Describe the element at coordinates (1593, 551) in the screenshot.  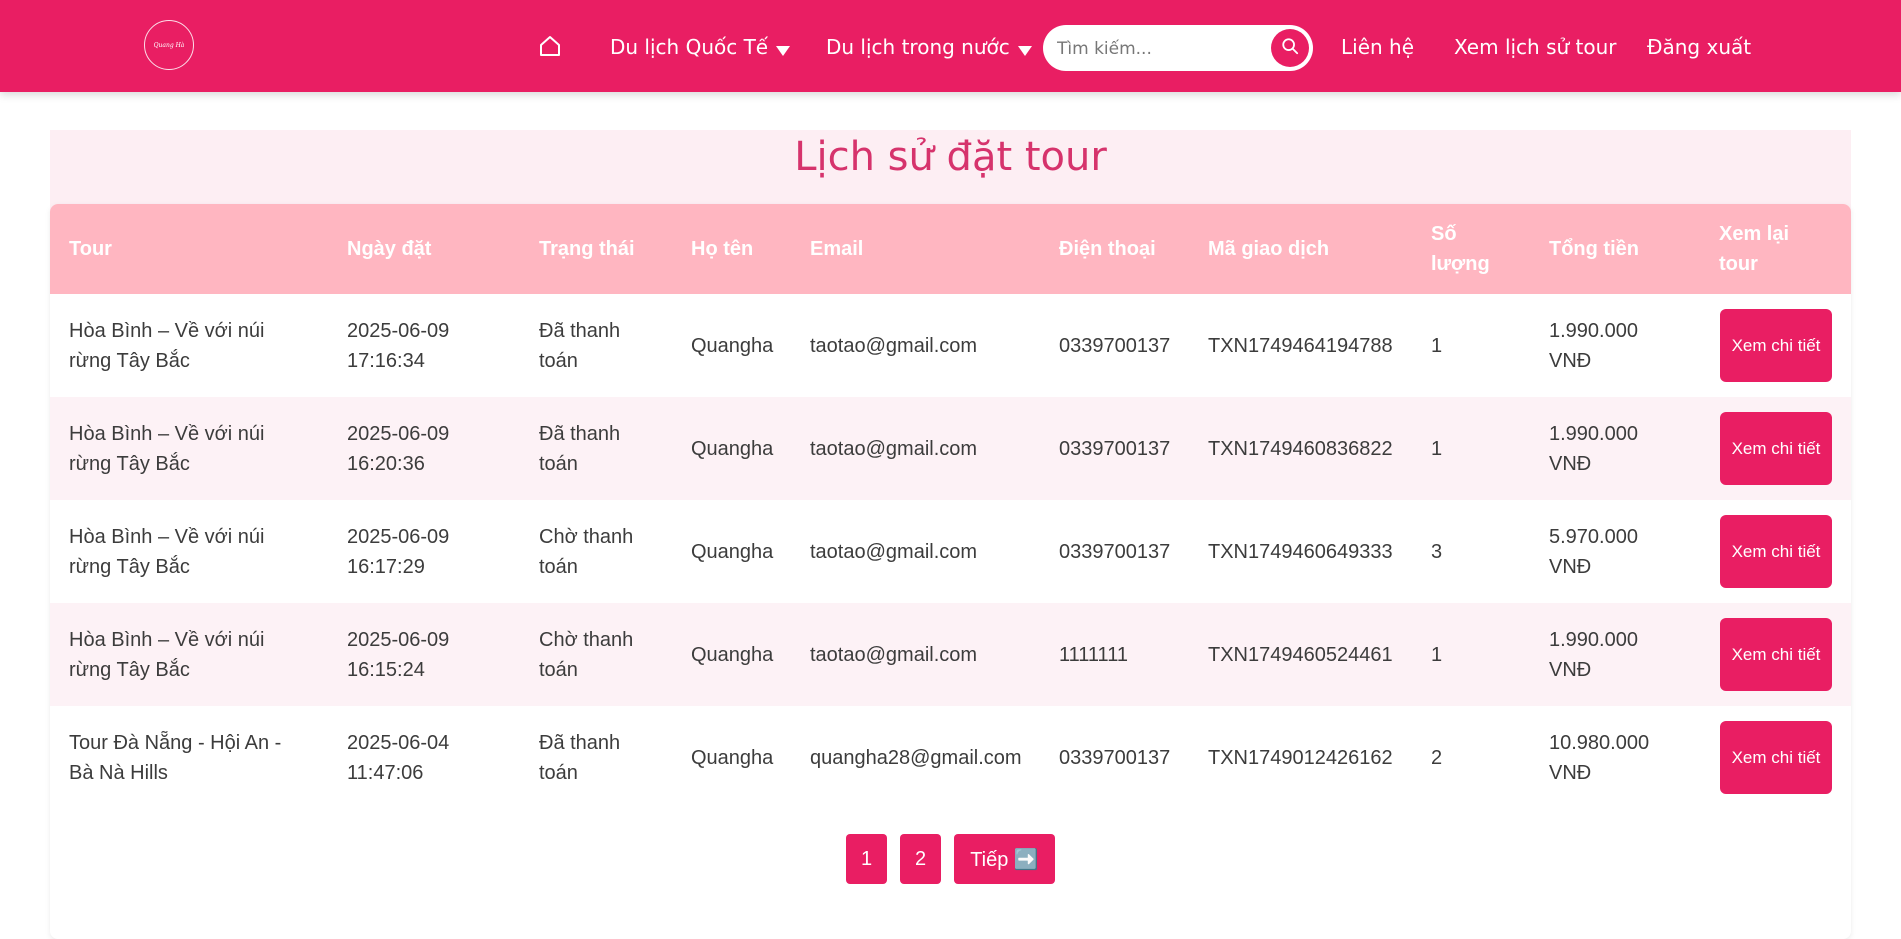
I see `cell-total: 5.970.000 VNĐ` at that location.